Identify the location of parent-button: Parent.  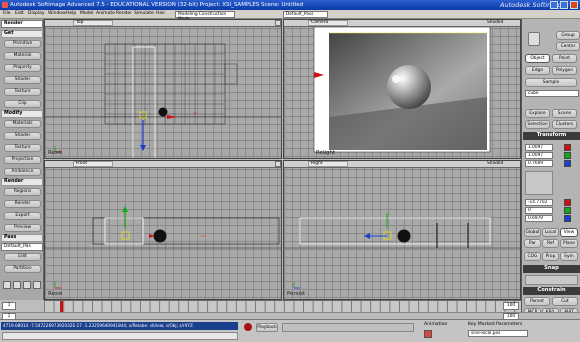
(537, 301).